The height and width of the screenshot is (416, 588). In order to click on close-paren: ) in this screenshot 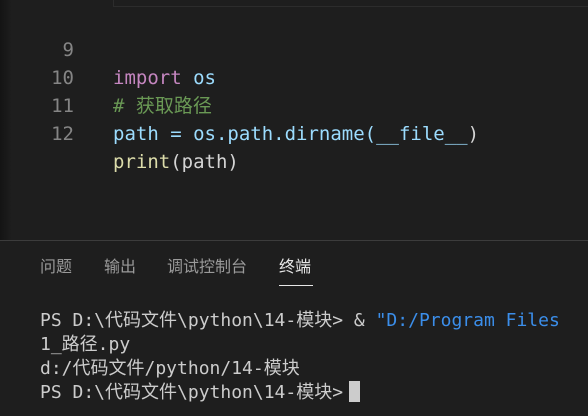, I will do `click(473, 134)`.